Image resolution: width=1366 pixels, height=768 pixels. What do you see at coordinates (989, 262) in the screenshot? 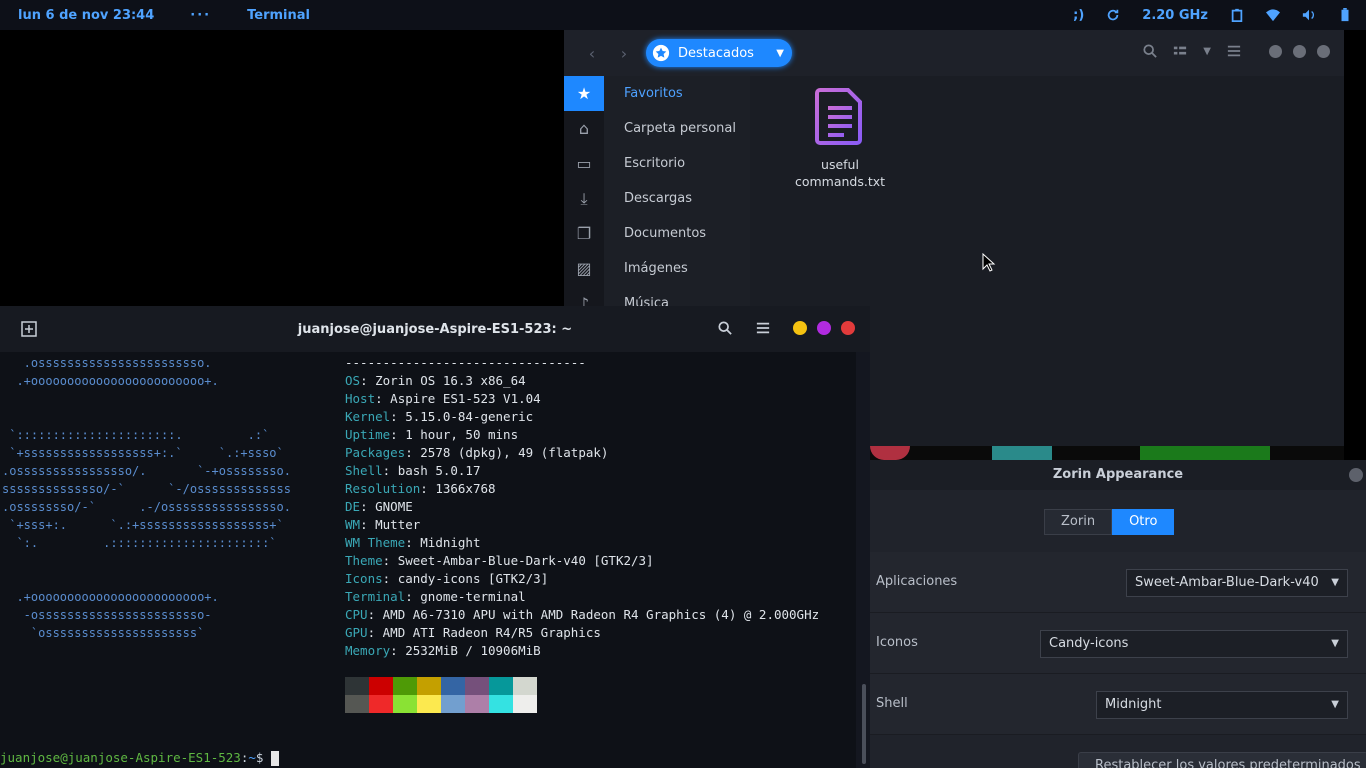
I see `mouse-pointer-icon` at bounding box center [989, 262].